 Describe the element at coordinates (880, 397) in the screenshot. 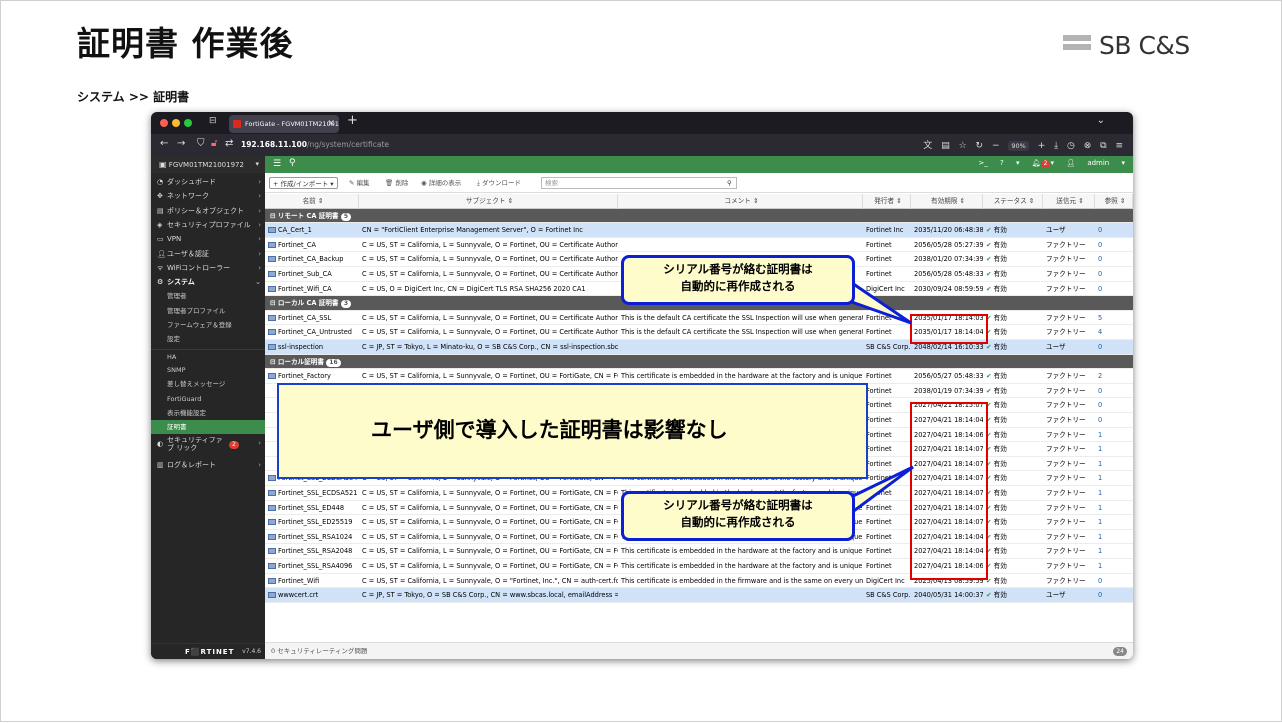

I see `callout-pointers` at that location.